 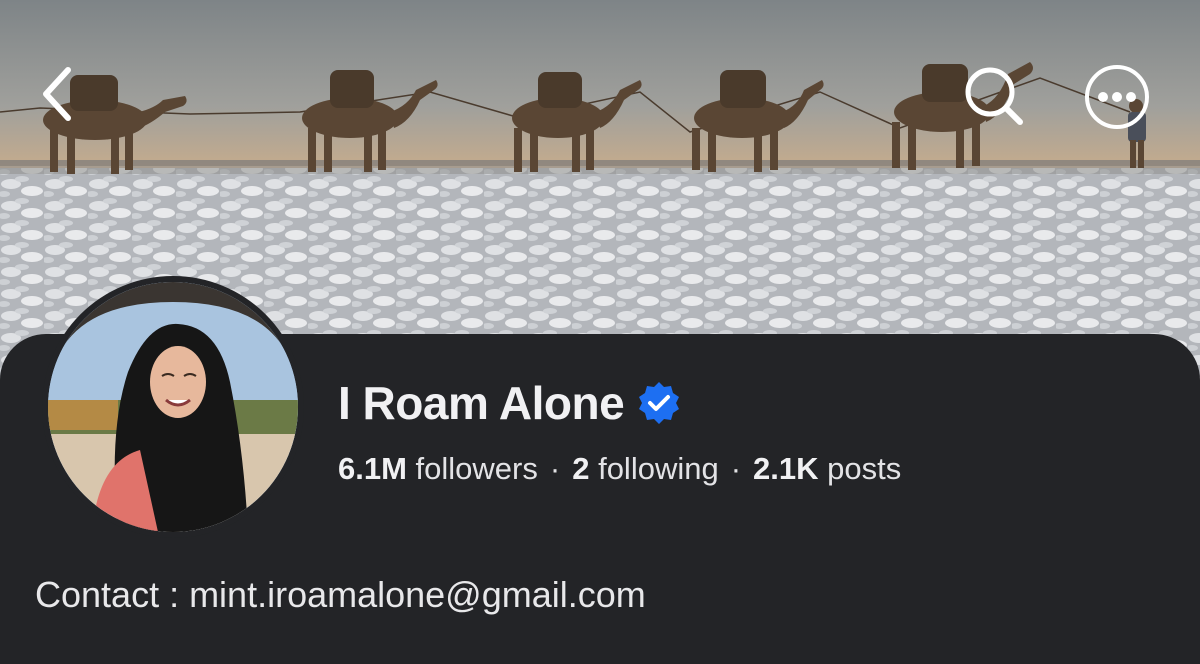 I want to click on following-label: following, so click(x=658, y=468).